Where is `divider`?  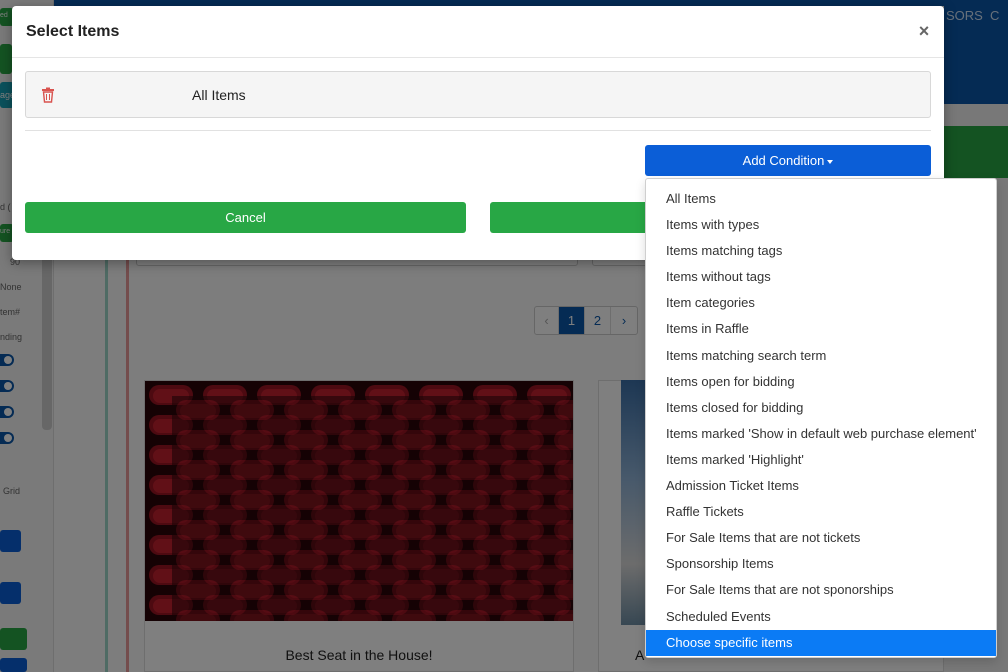 divider is located at coordinates (478, 130).